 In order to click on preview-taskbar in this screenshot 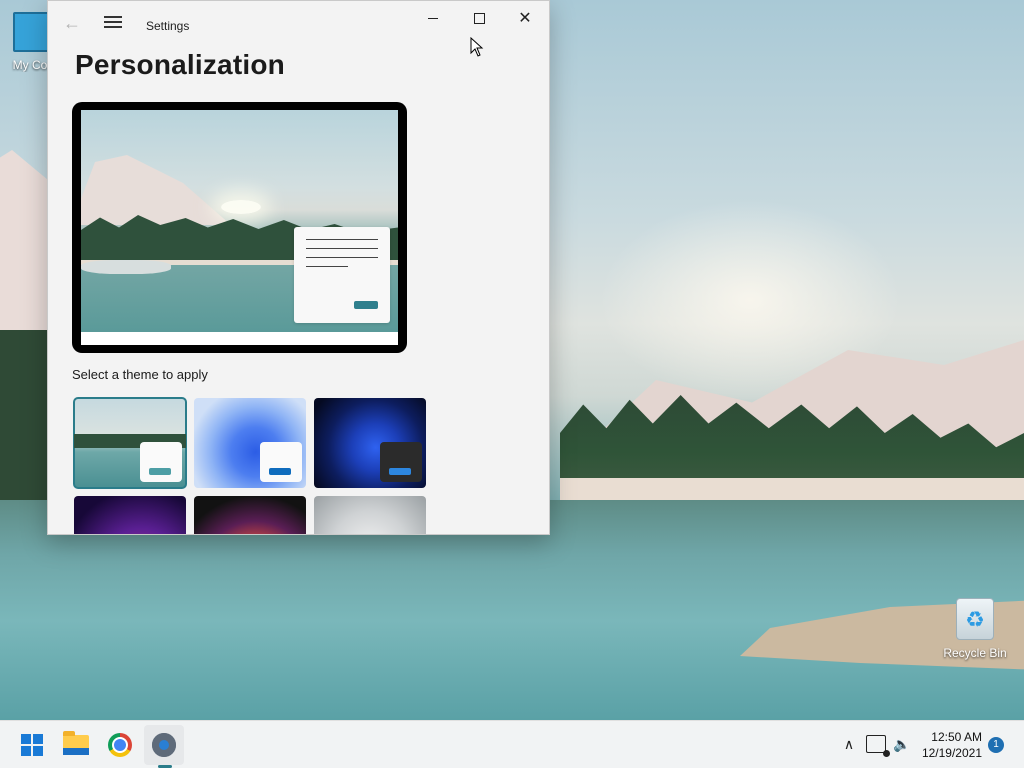, I will do `click(239, 338)`.